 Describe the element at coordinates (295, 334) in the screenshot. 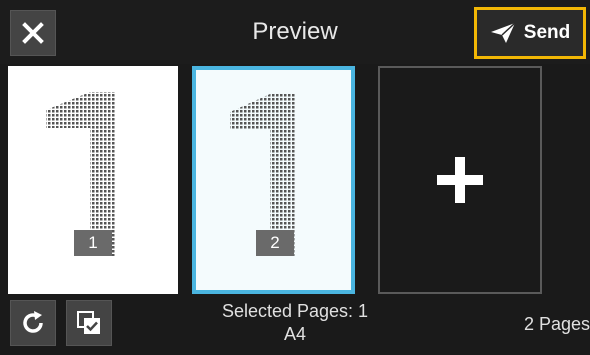

I see `paper-size-label: A4` at that location.